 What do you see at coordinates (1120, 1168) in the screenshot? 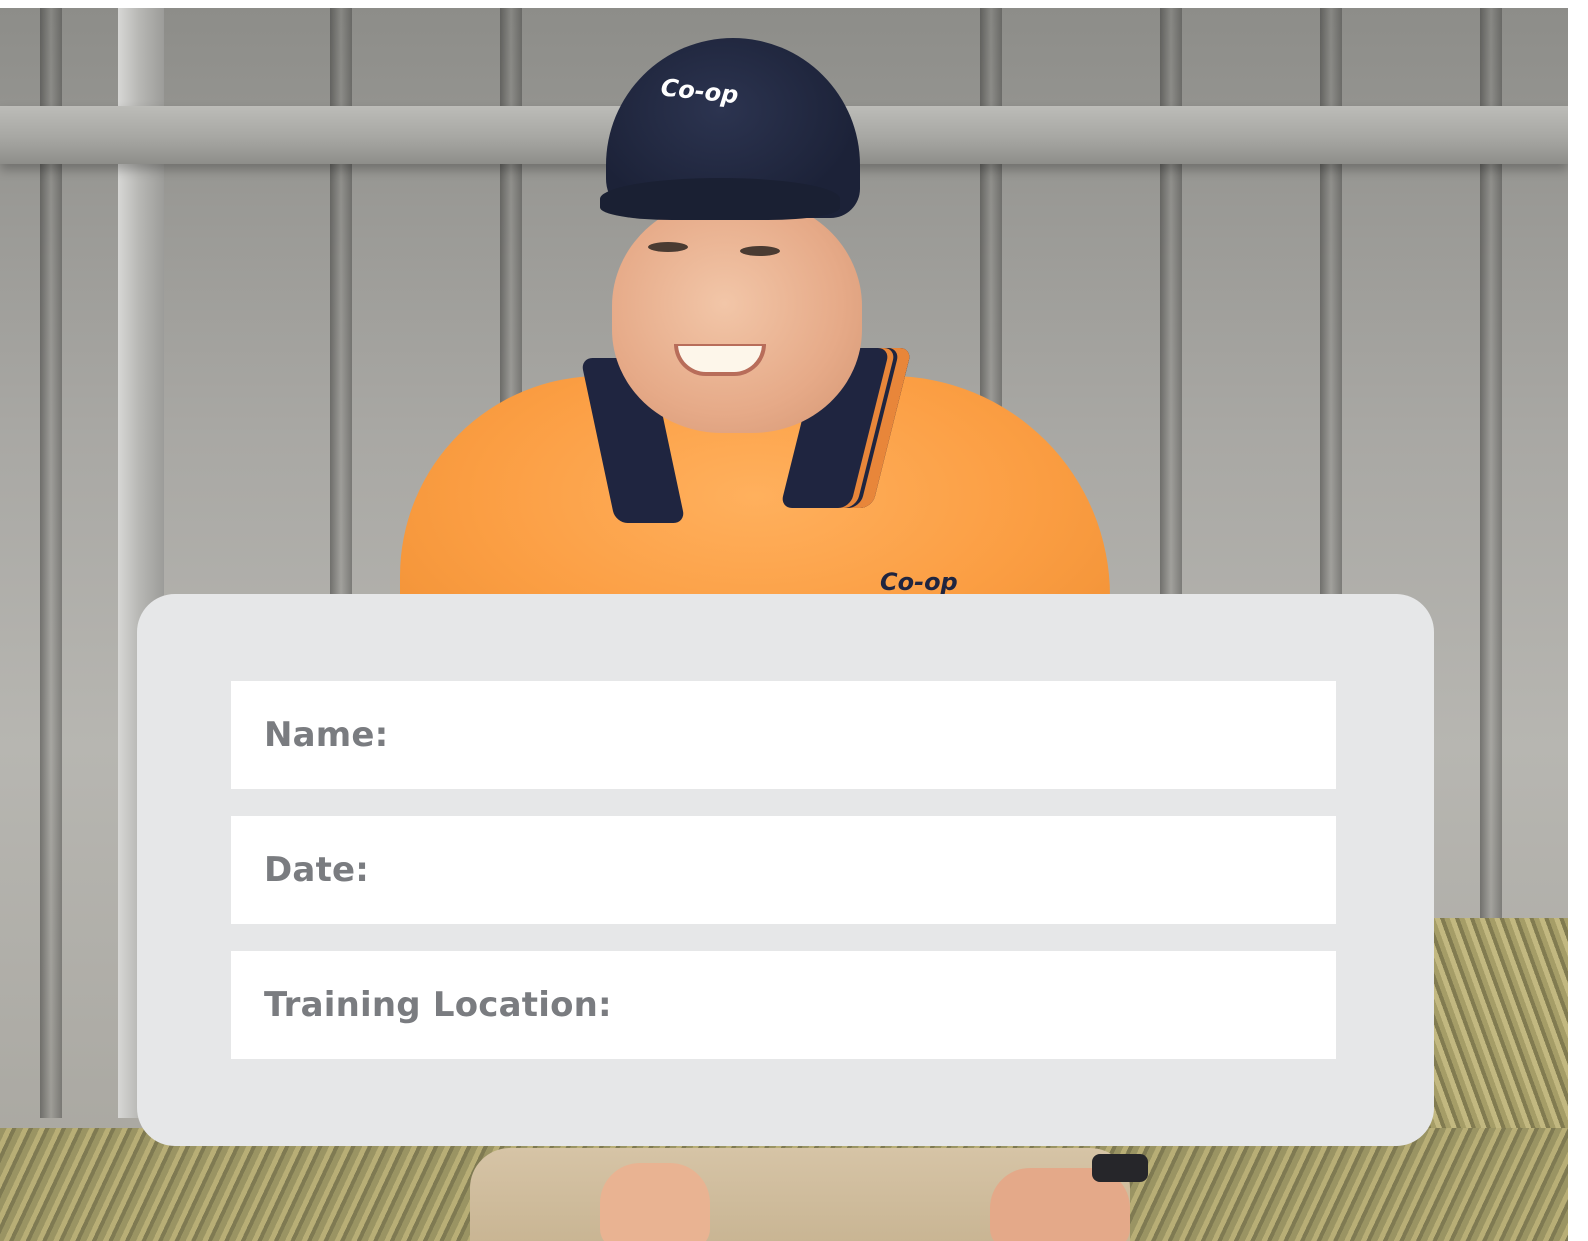
I see `wristwatch` at bounding box center [1120, 1168].